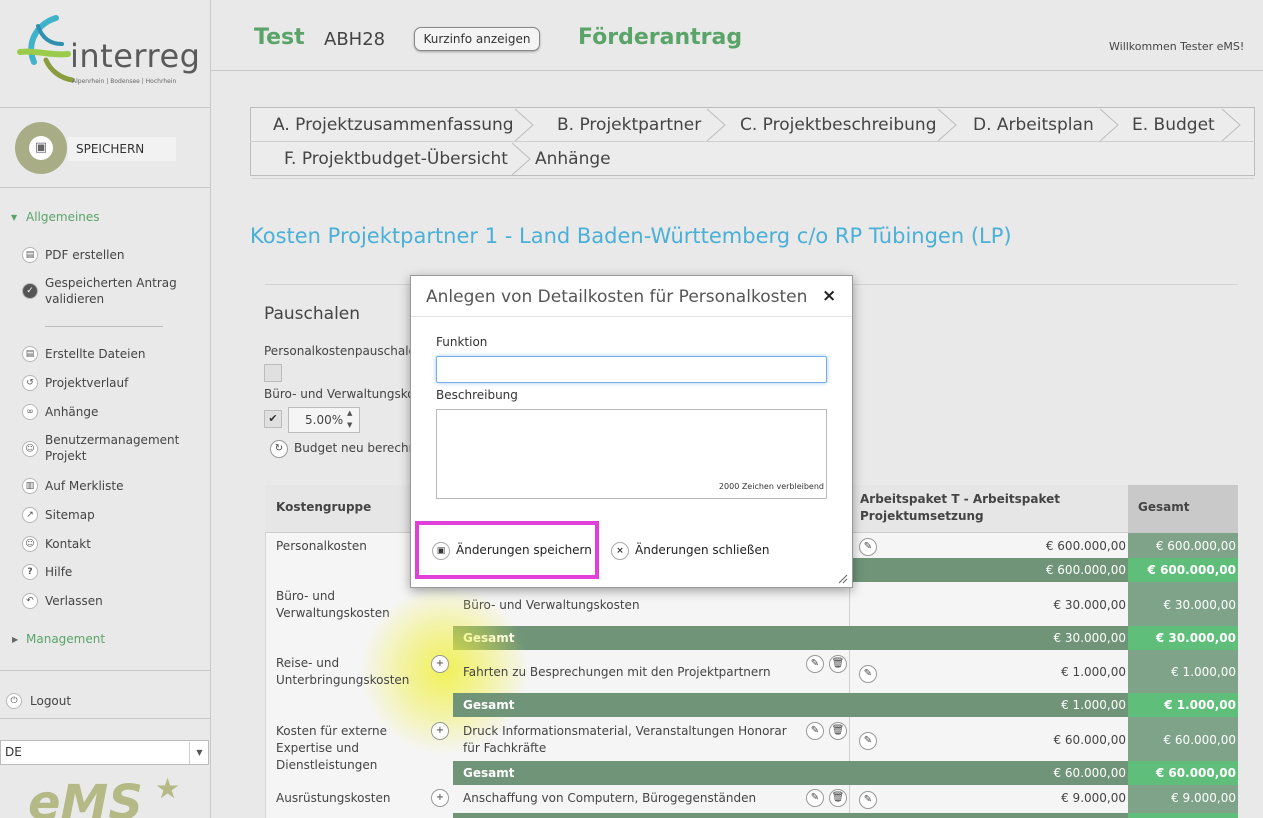  What do you see at coordinates (1089, 605) in the screenshot?
I see `row-ap-value: € 30.000,00` at bounding box center [1089, 605].